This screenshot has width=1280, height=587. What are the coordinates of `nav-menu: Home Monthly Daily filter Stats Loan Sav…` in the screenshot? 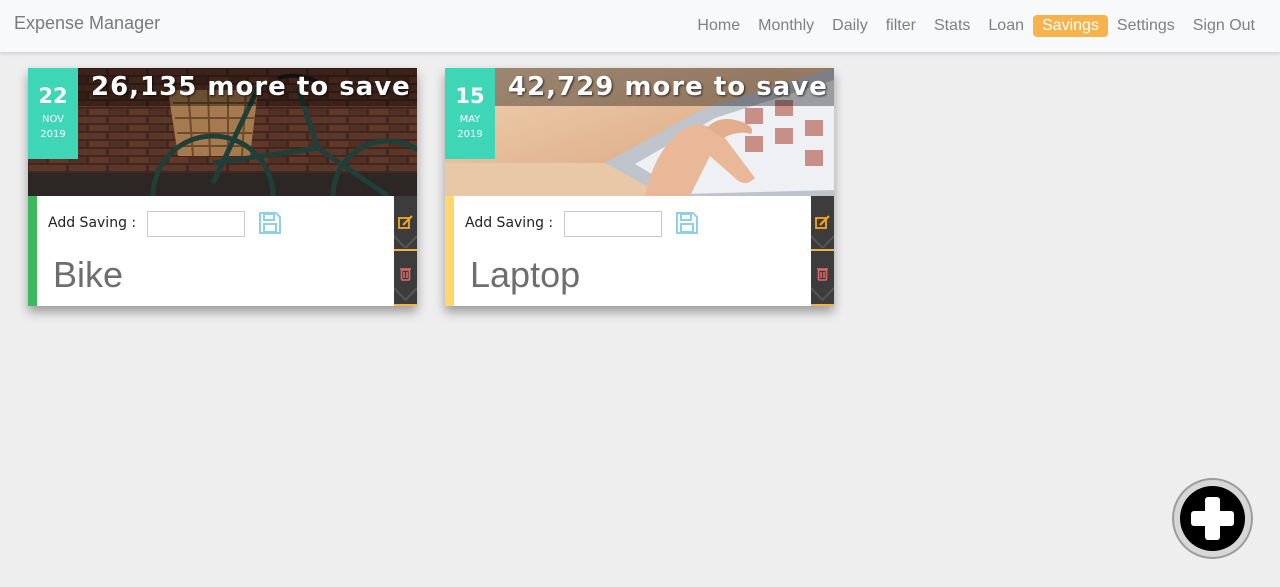 It's located at (976, 26).